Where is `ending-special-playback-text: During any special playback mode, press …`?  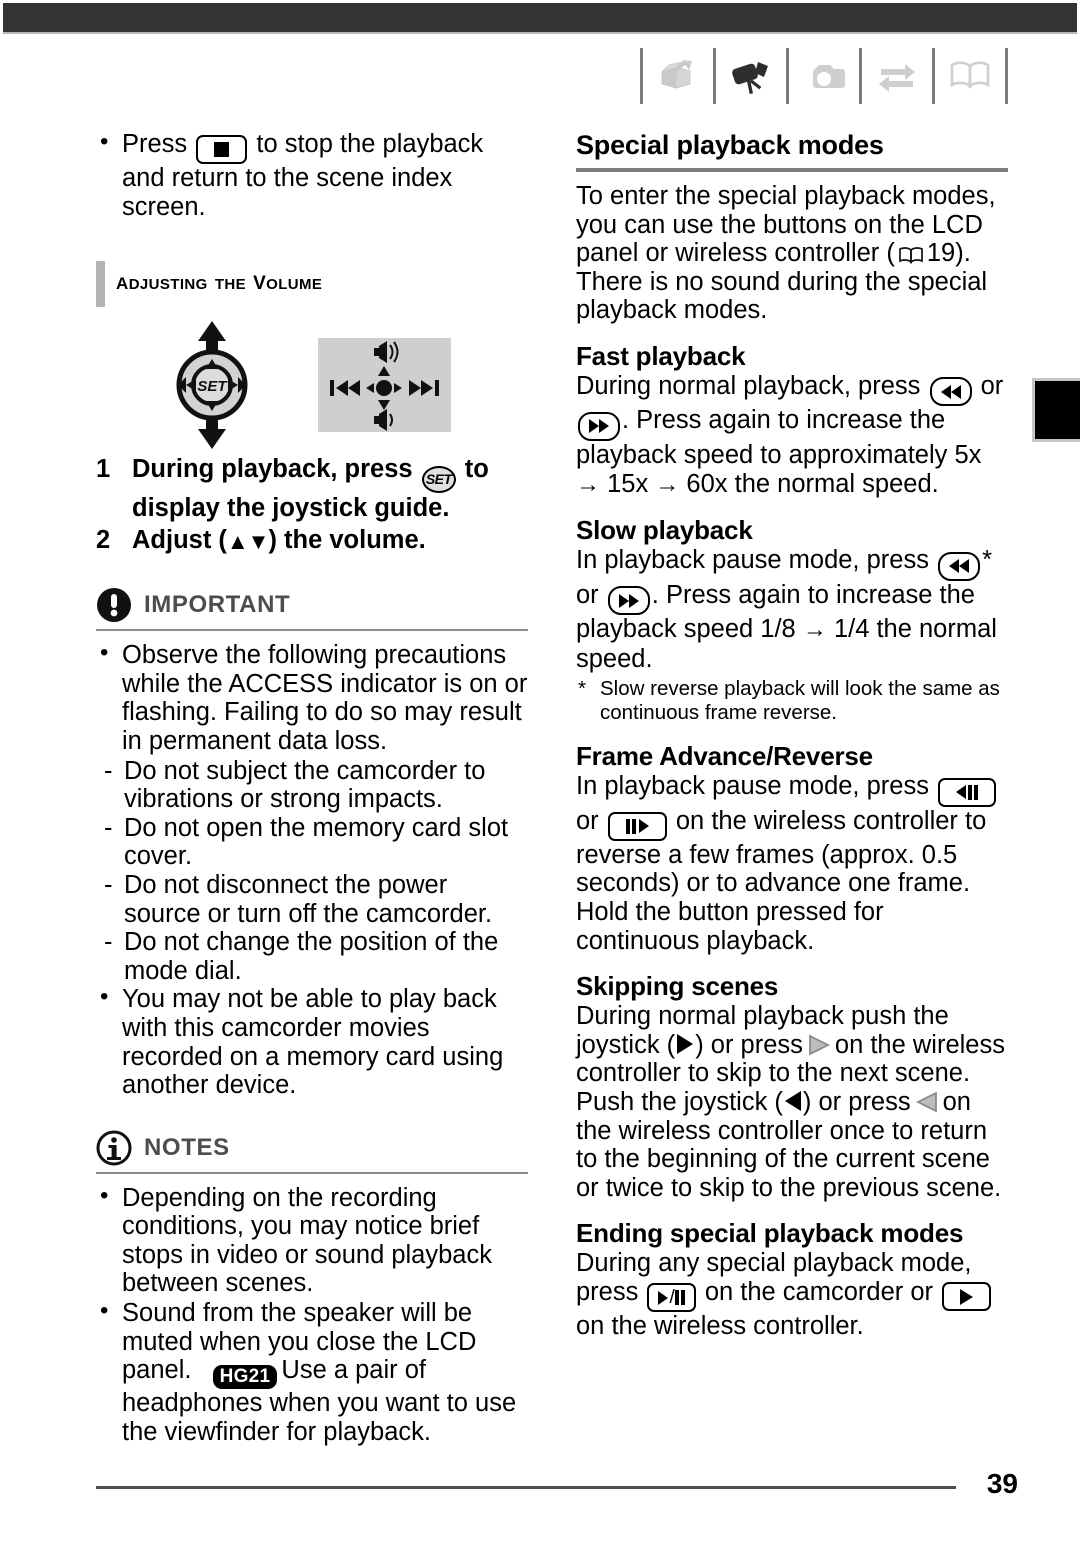 ending-special-playback-text: During any special playback mode, press … is located at coordinates (792, 1295).